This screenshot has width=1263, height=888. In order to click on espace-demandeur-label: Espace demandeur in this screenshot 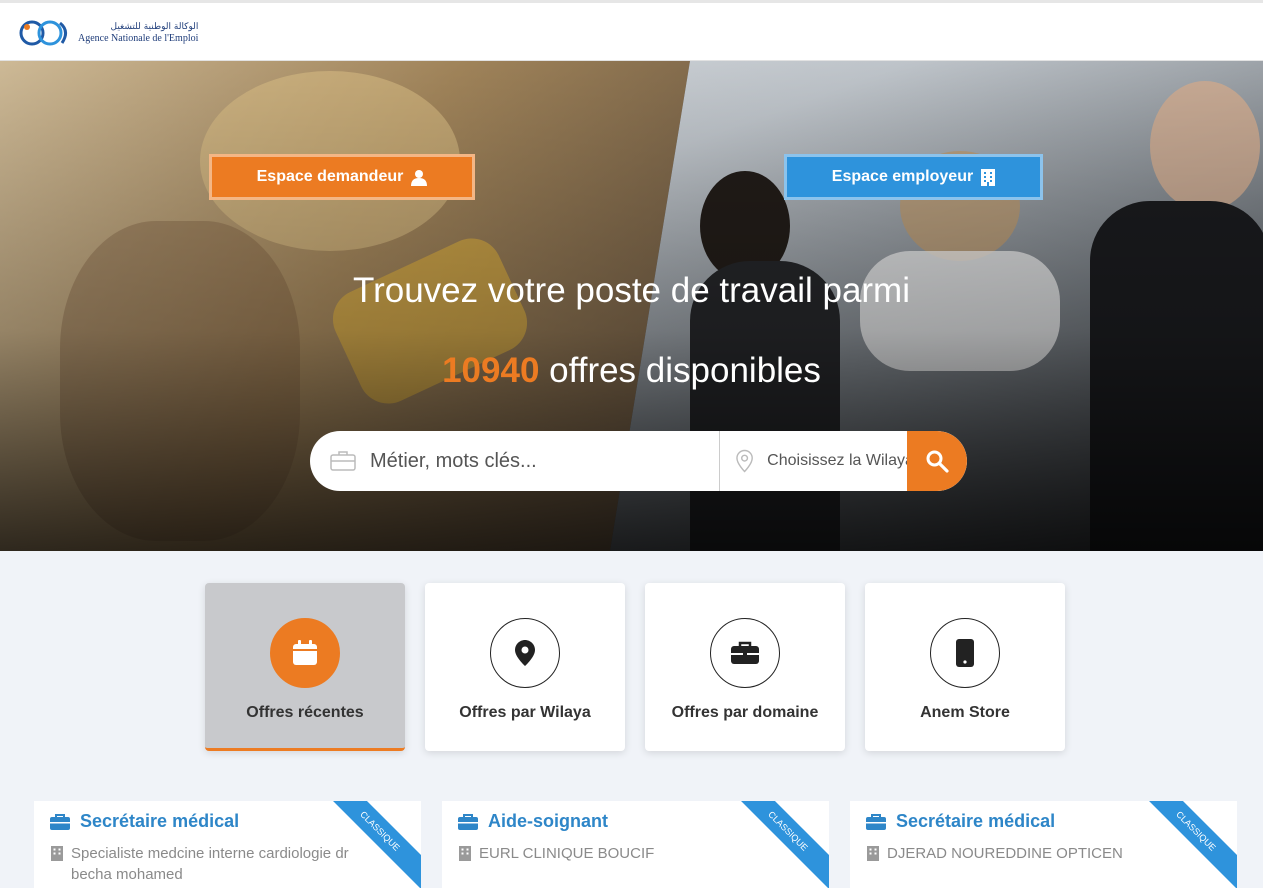, I will do `click(330, 176)`.